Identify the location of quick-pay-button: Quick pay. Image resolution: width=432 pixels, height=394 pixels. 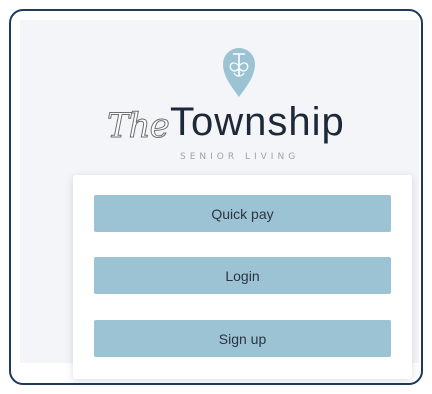
(242, 213).